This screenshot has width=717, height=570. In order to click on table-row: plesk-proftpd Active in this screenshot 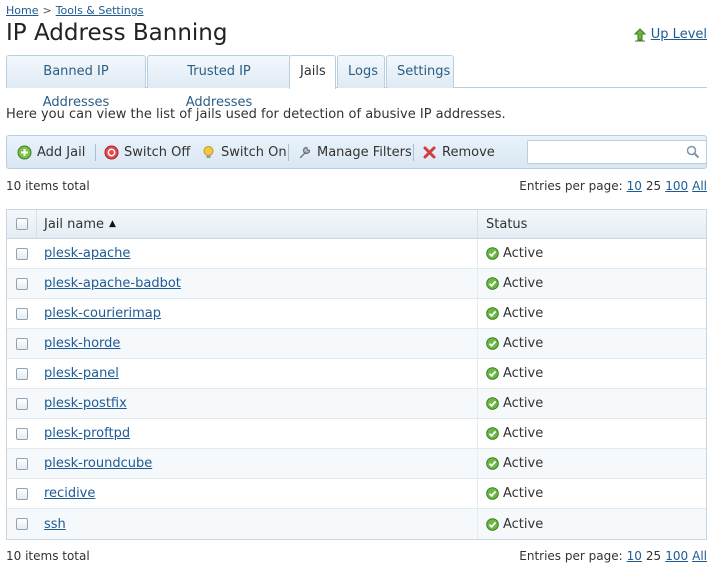, I will do `click(356, 434)`.